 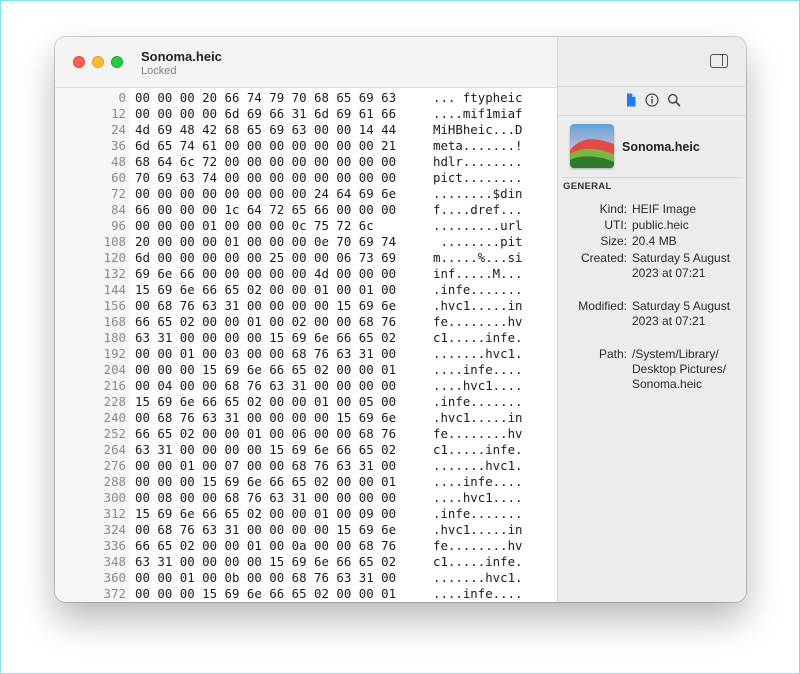 I want to click on row-ascii: m.....%...si, so click(x=478, y=258).